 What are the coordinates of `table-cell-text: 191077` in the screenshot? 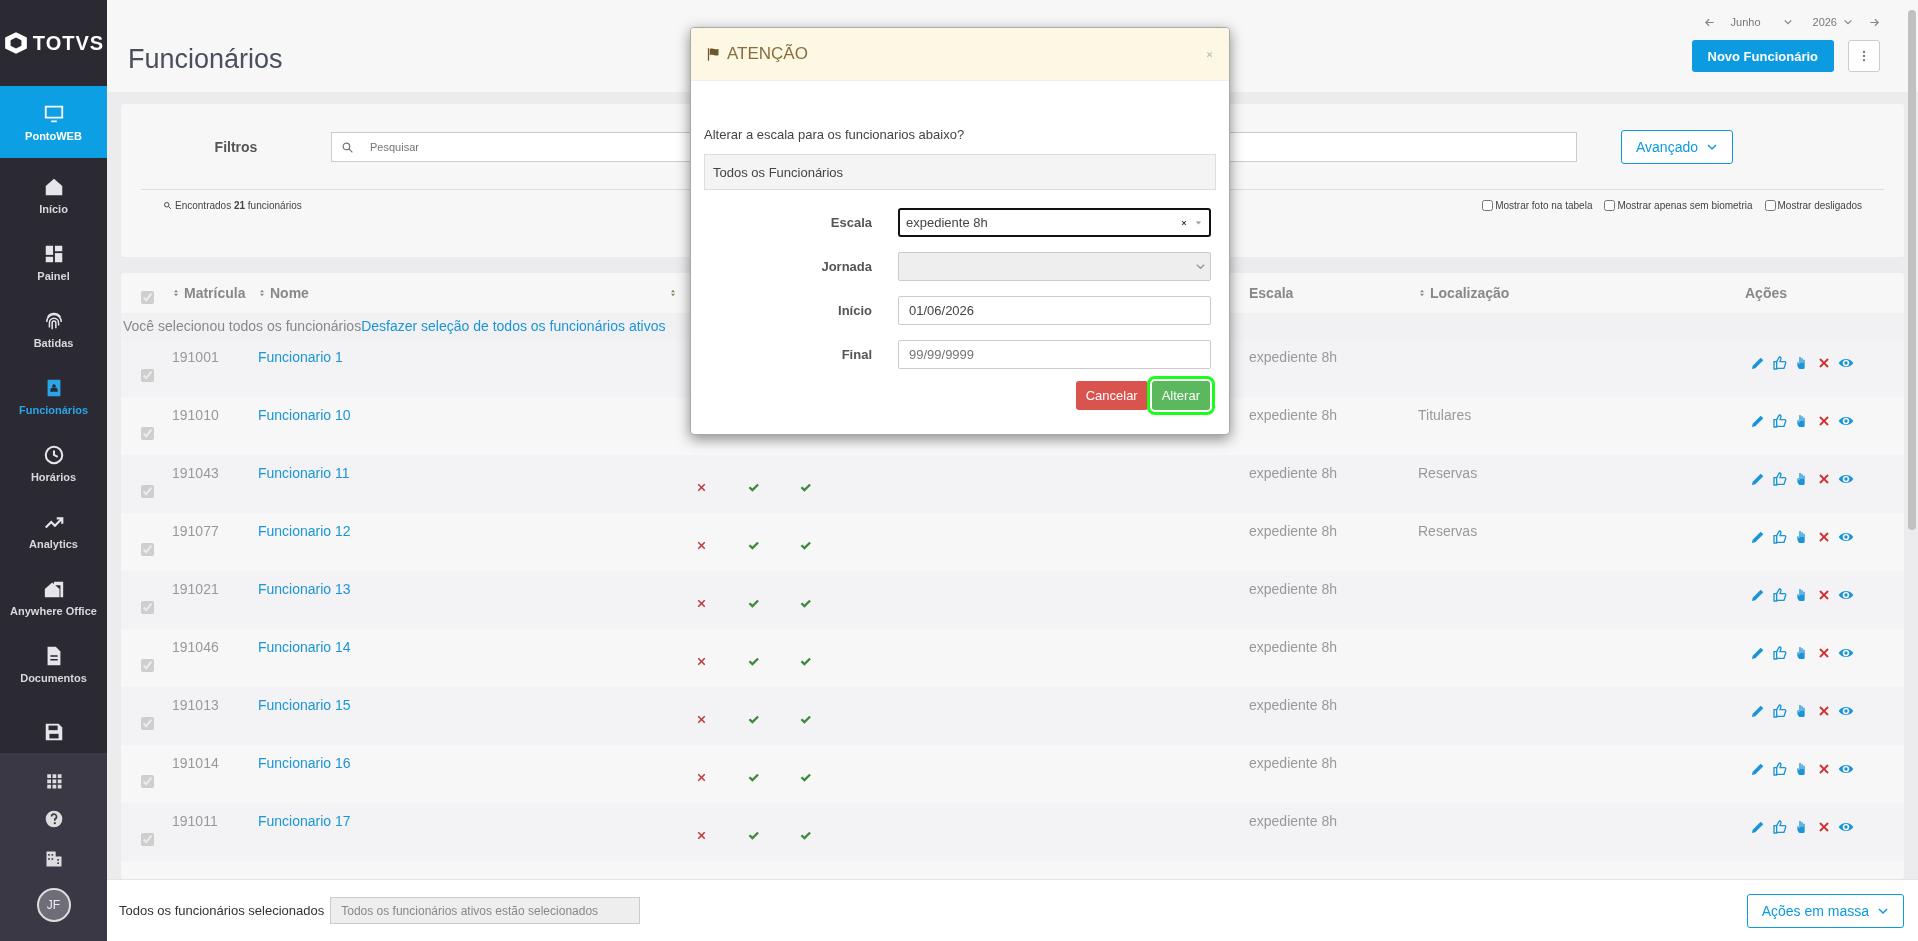 It's located at (196, 530).